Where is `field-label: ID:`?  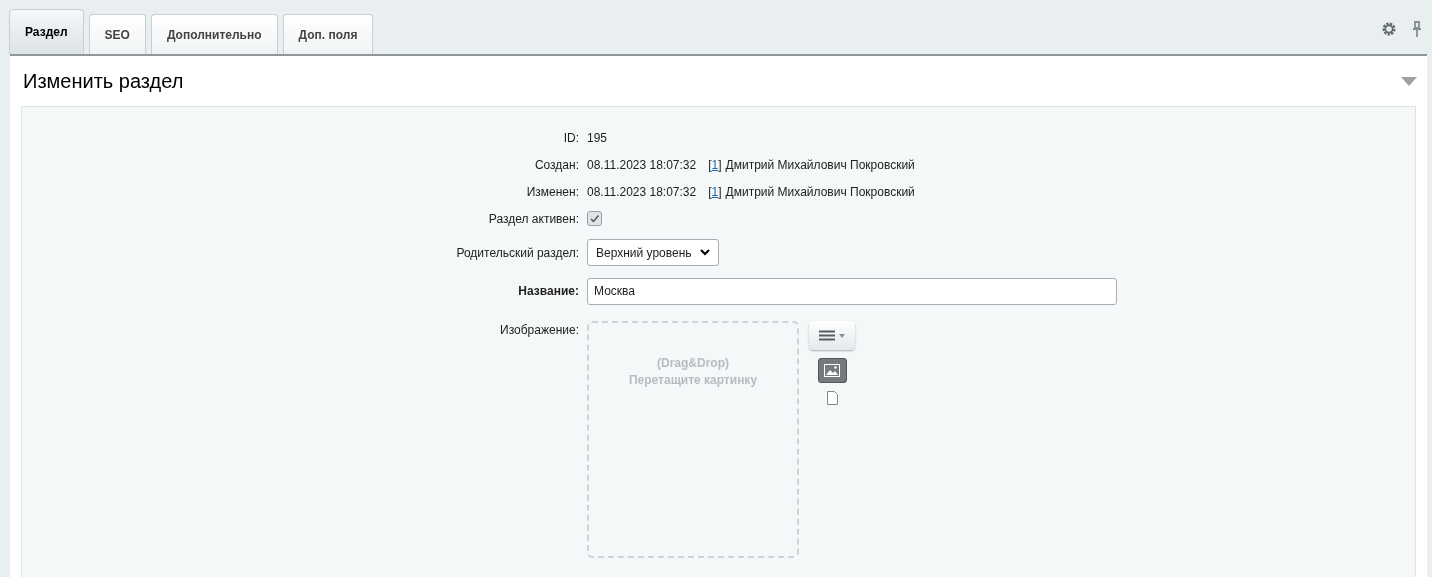 field-label: ID: is located at coordinates (571, 137).